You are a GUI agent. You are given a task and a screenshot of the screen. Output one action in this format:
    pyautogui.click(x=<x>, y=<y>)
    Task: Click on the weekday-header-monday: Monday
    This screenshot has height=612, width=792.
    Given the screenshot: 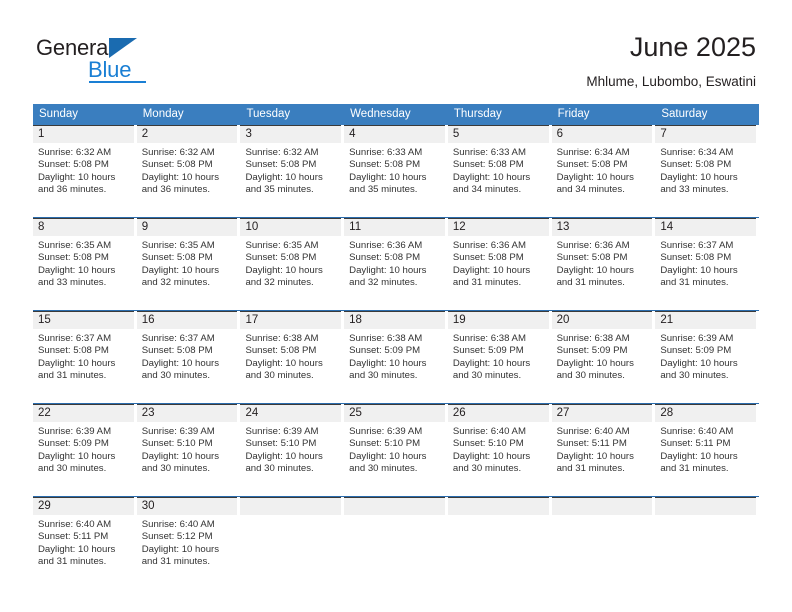 What is the action you would take?
    pyautogui.click(x=163, y=114)
    